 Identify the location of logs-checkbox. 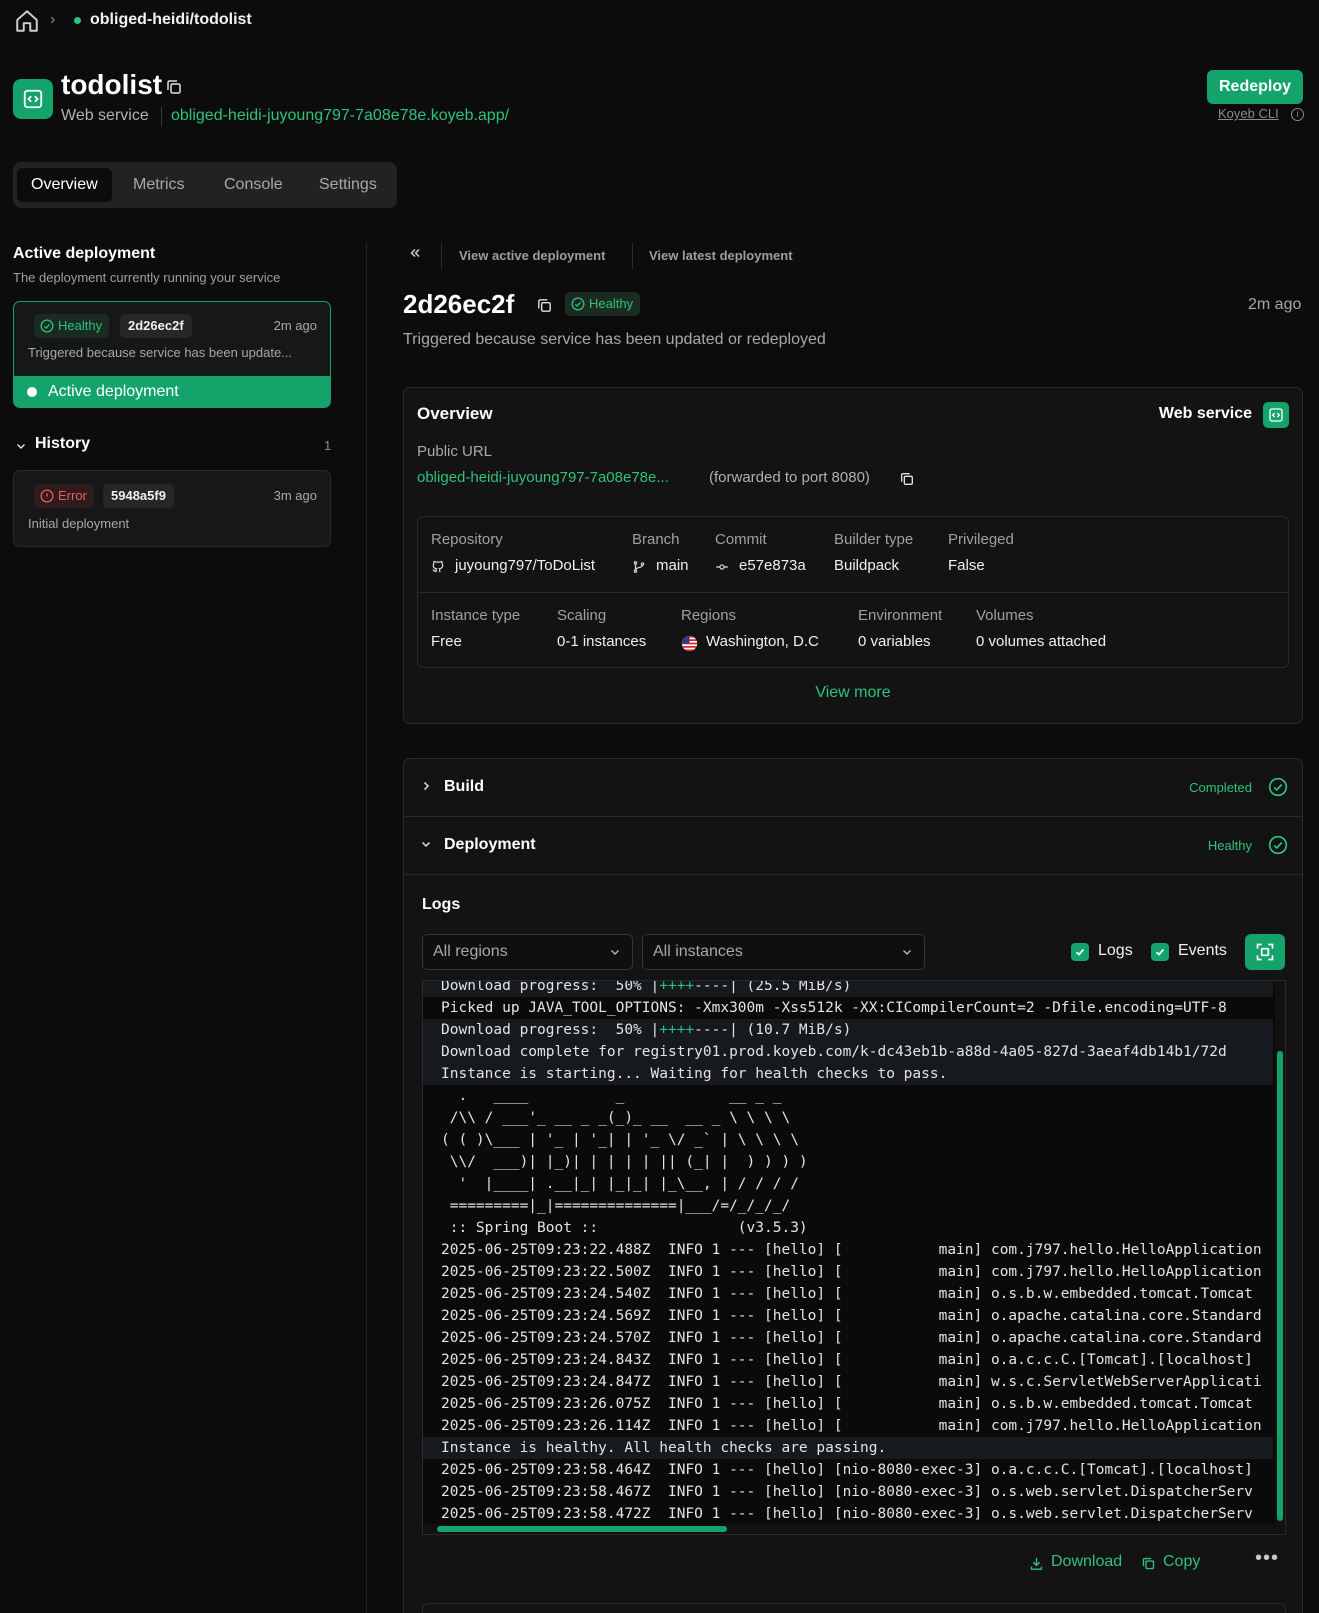
(1080, 952).